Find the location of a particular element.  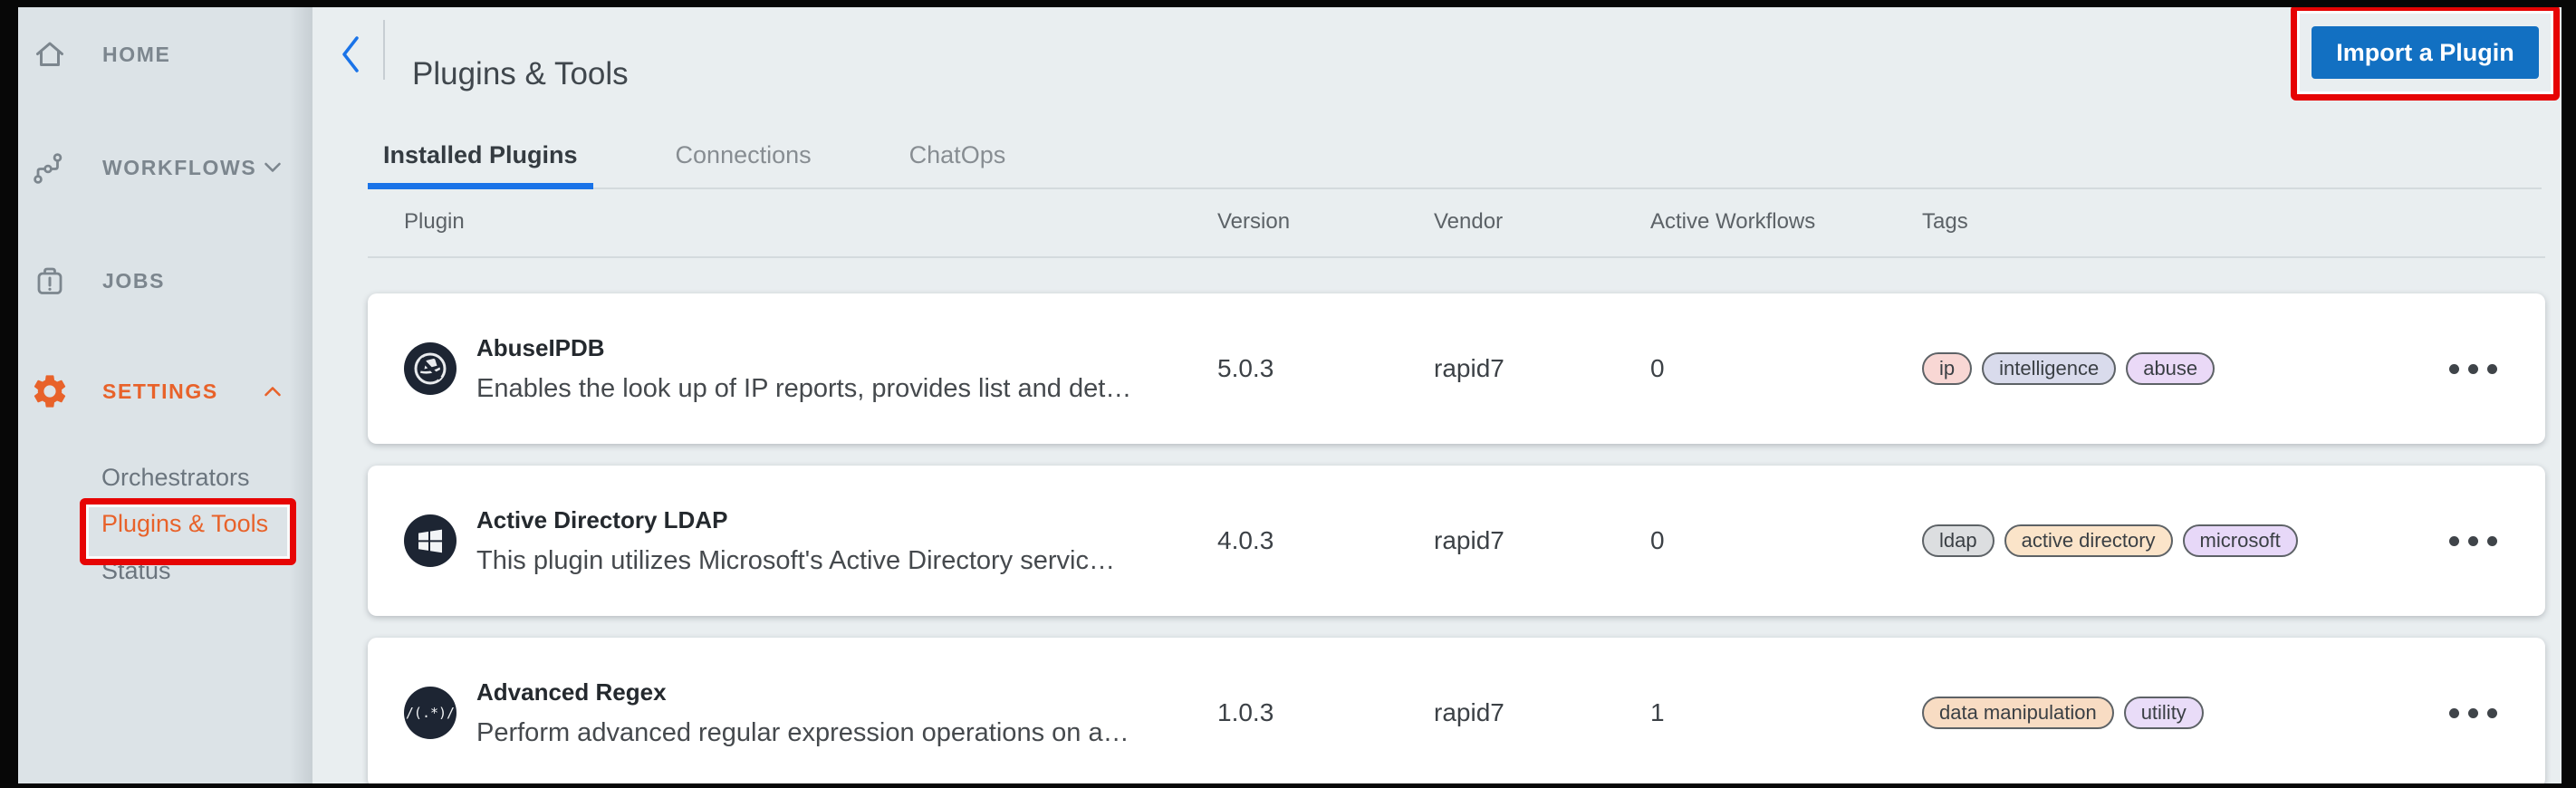

home-icon is located at coordinates (50, 54).